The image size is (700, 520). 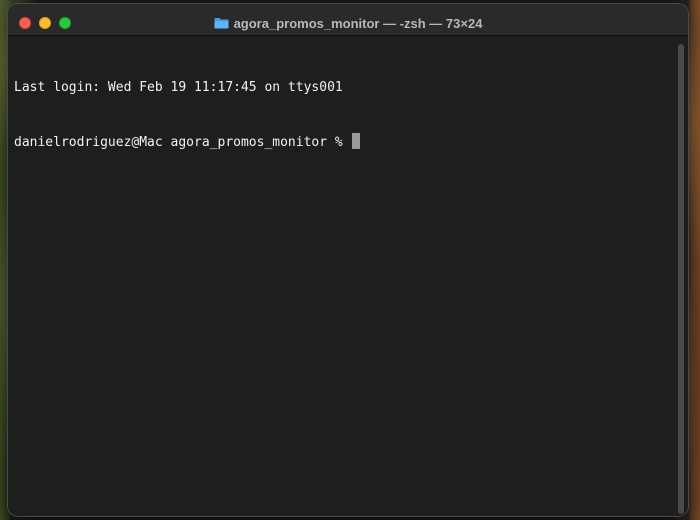 What do you see at coordinates (221, 23) in the screenshot?
I see `folder-icon` at bounding box center [221, 23].